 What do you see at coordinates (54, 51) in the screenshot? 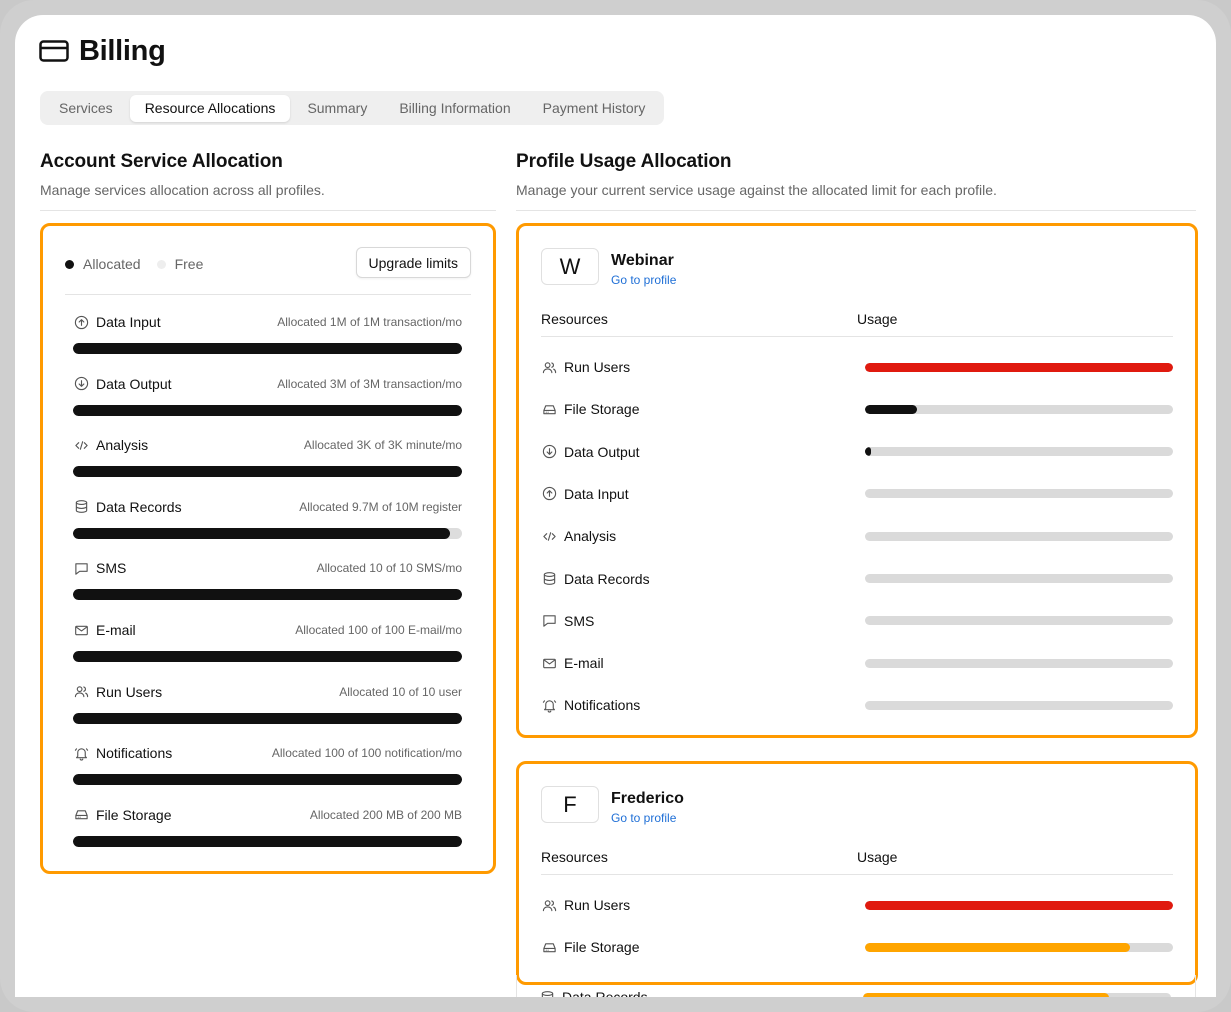
I see `credit-card-icon` at bounding box center [54, 51].